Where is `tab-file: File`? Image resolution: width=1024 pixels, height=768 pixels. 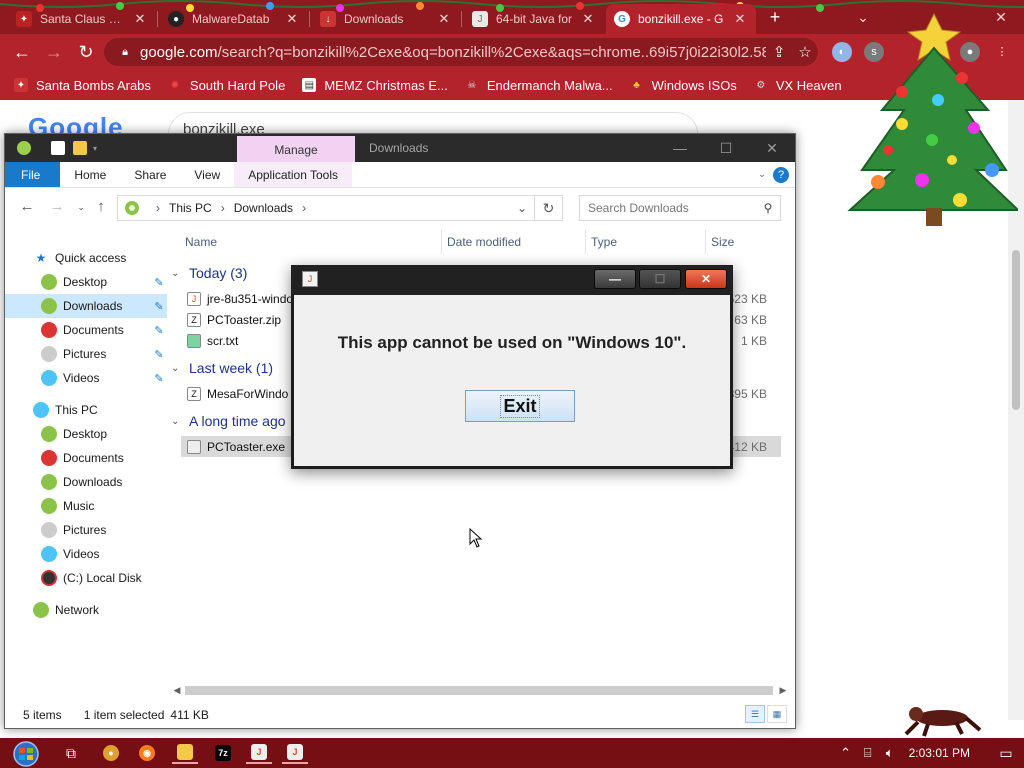 tab-file: File is located at coordinates (33, 174).